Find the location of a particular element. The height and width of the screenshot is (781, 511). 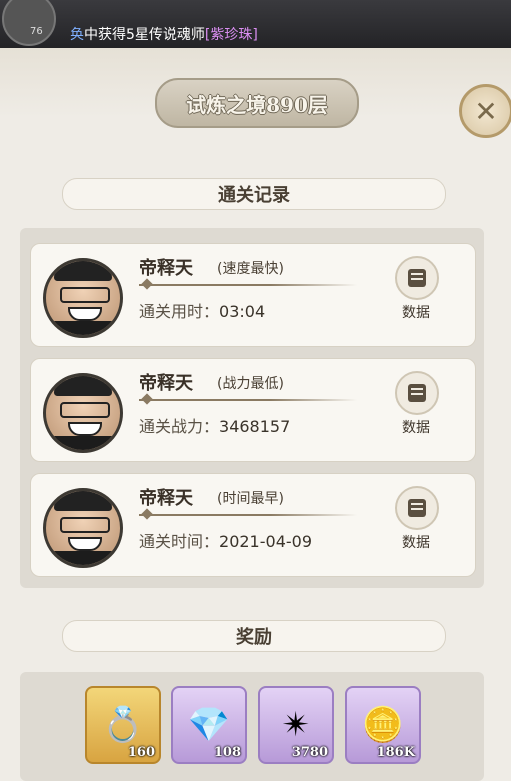

panel-title-plate: 试炼之境890层 is located at coordinates (257, 103).